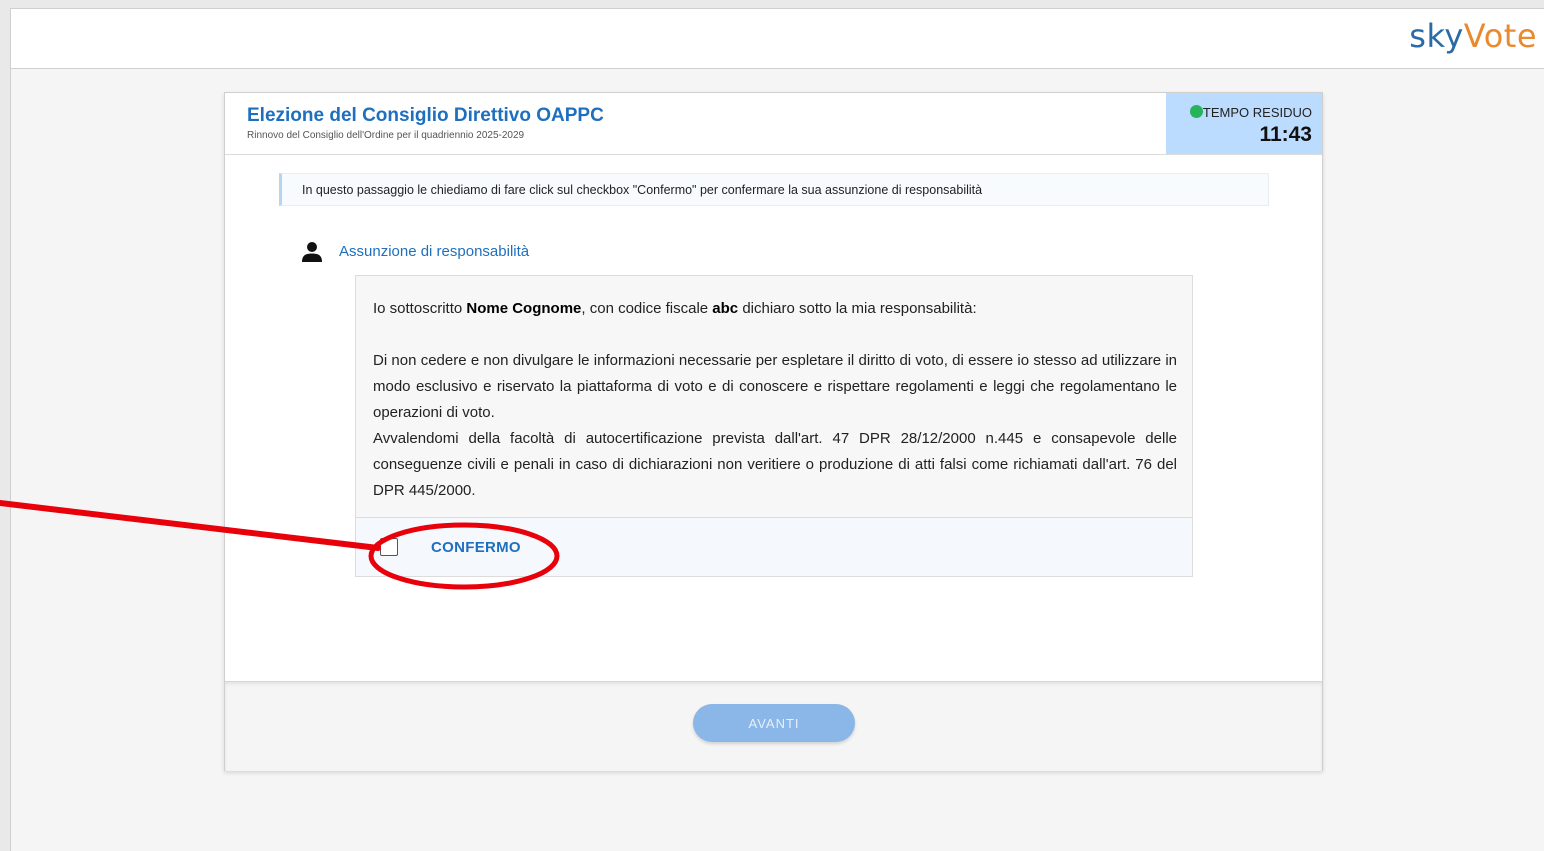  What do you see at coordinates (647, 308) in the screenshot?
I see `intro-middle: , con codice fiscale` at bounding box center [647, 308].